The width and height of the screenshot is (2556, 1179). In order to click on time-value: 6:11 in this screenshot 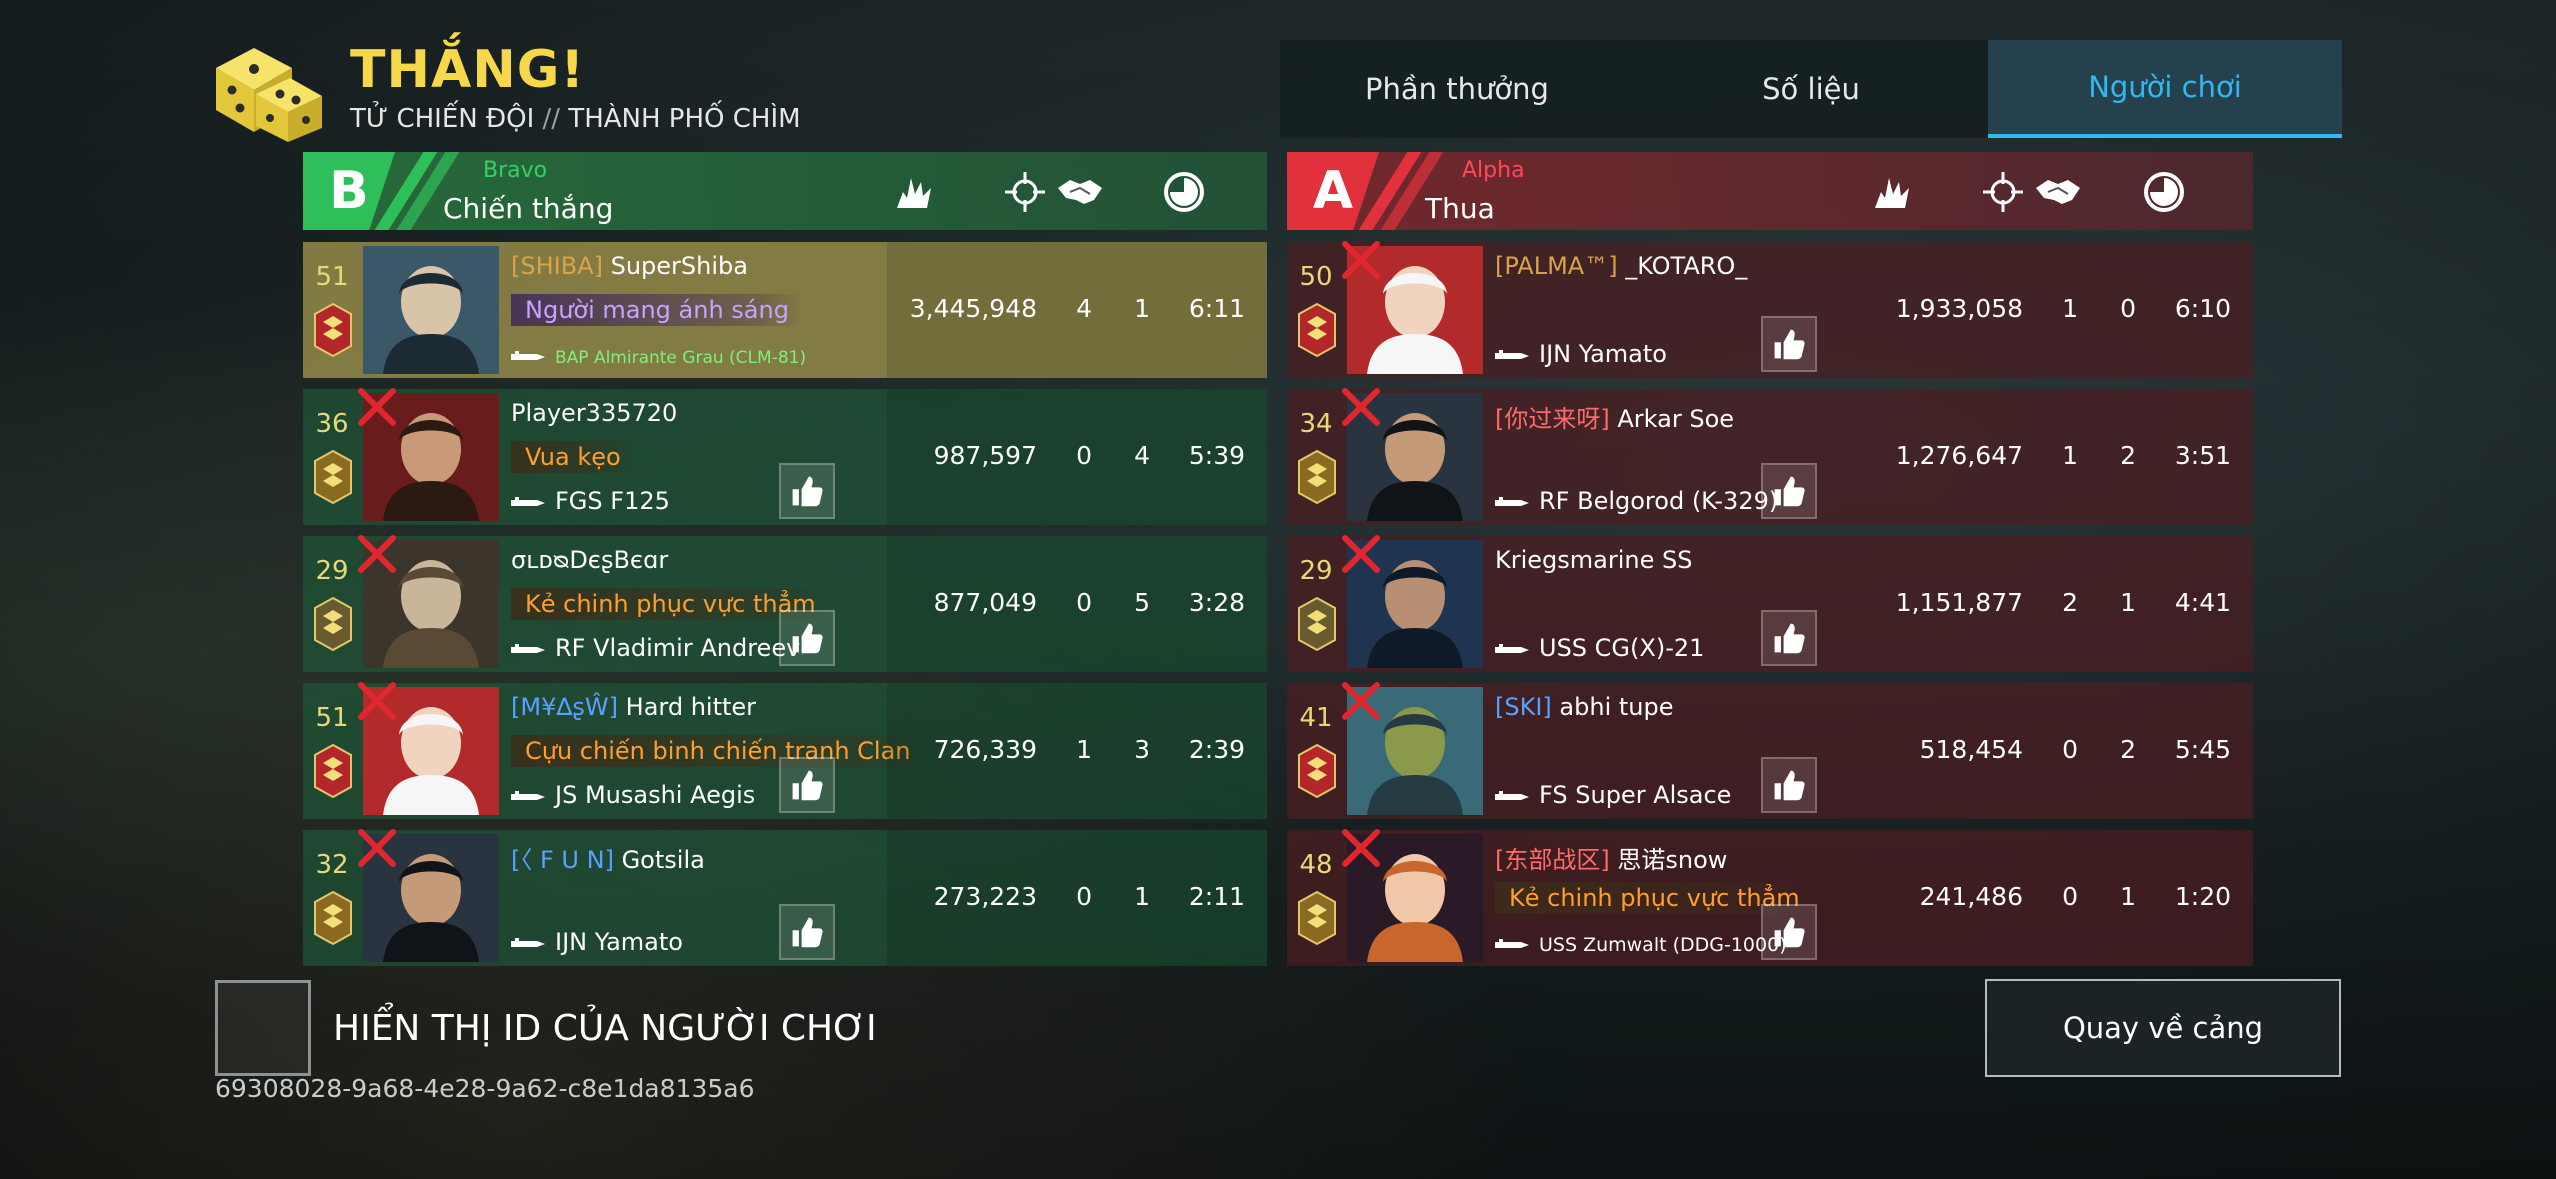, I will do `click(1216, 308)`.